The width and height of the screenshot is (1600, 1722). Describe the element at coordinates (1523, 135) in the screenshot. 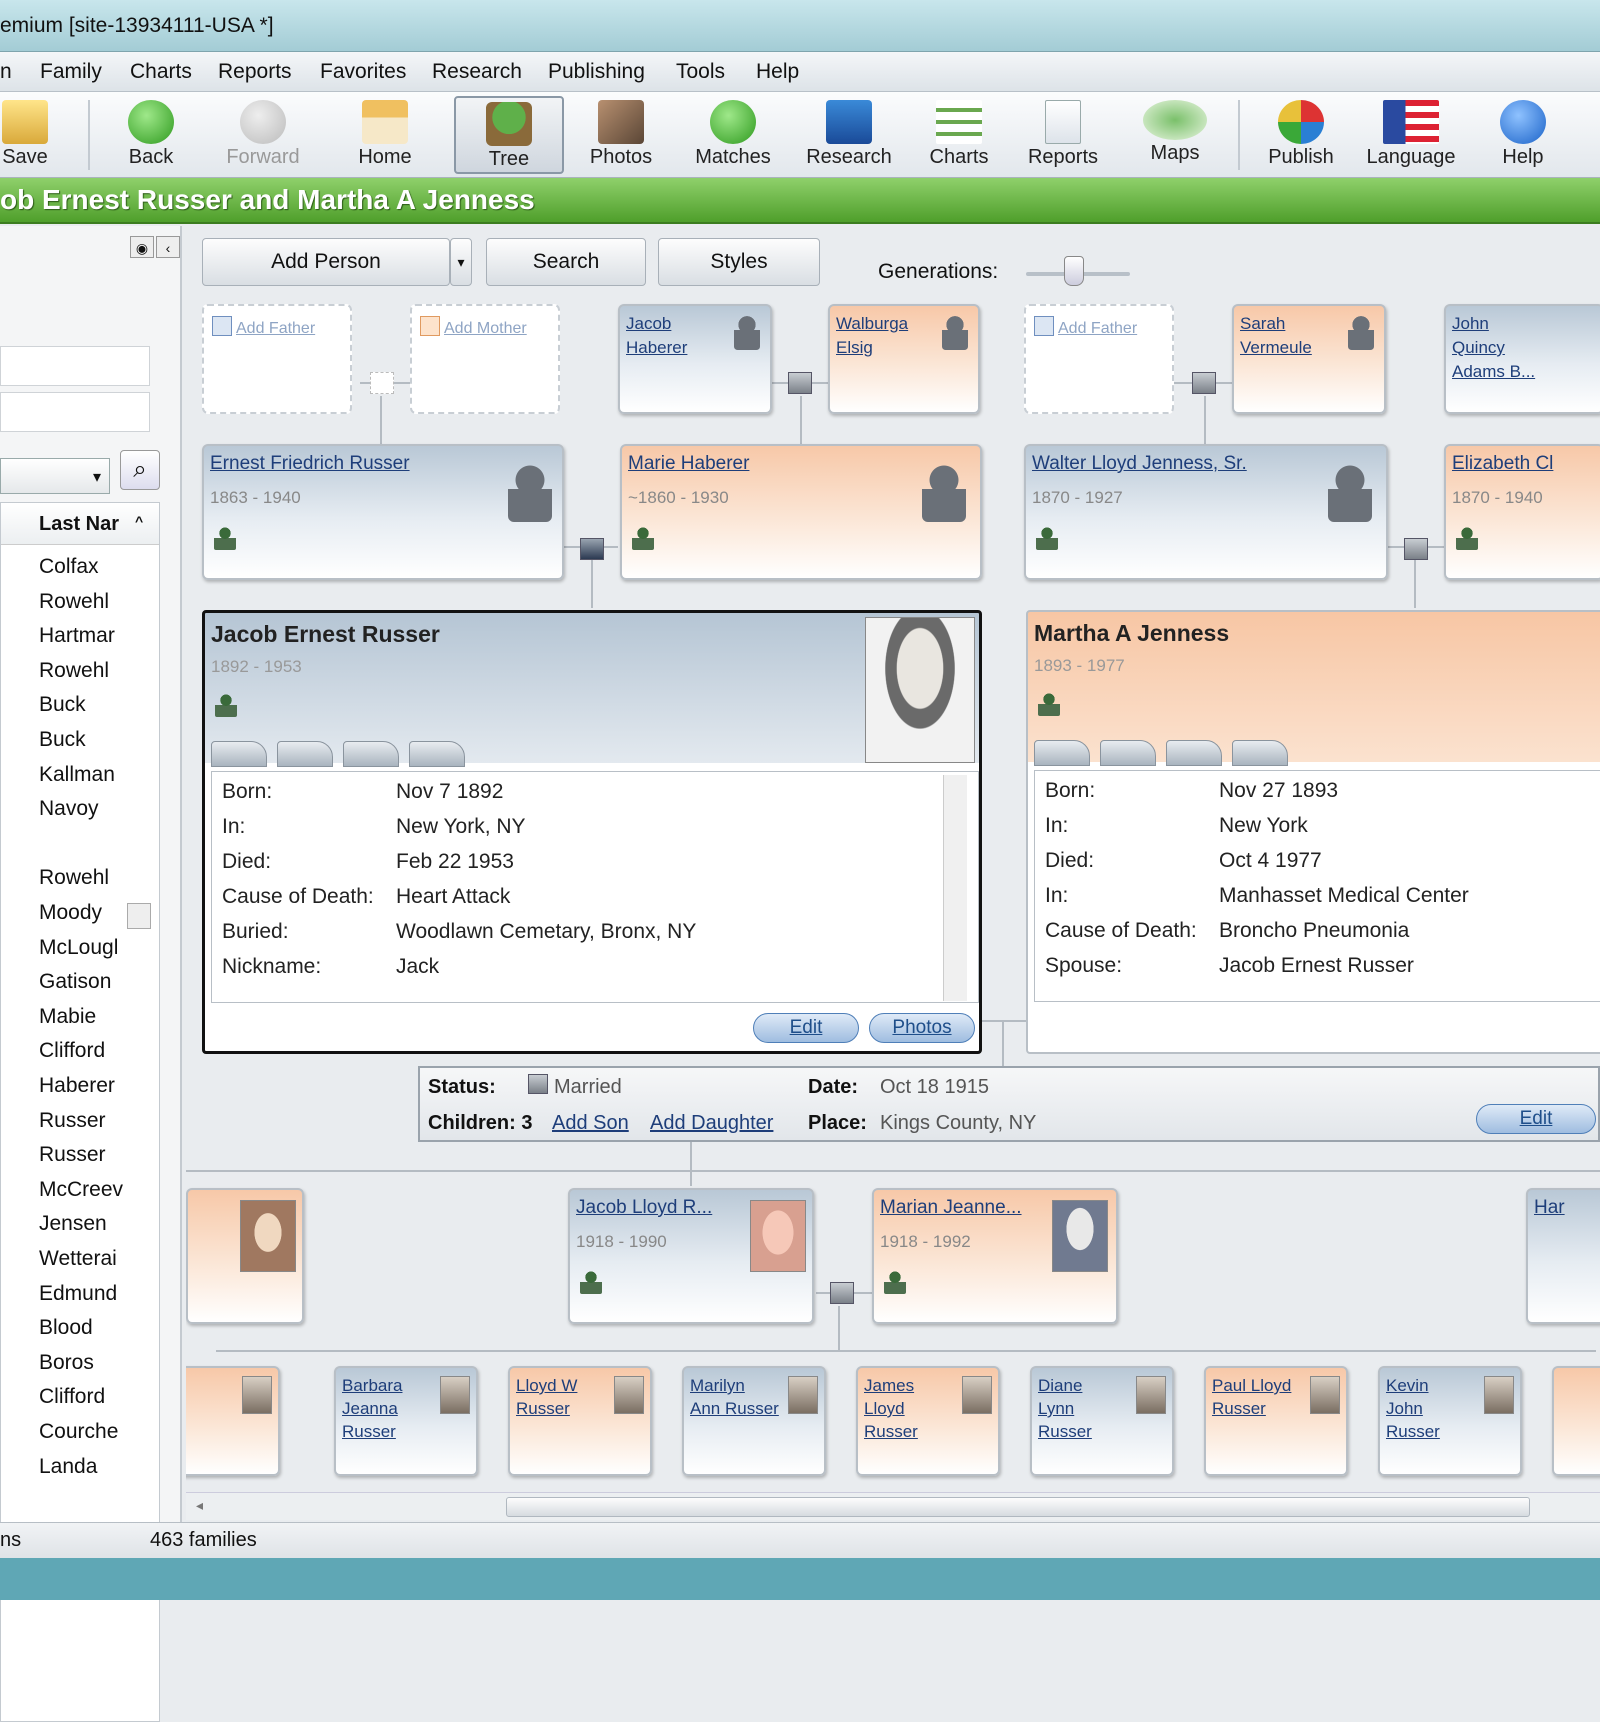

I see `help-button: Help` at that location.